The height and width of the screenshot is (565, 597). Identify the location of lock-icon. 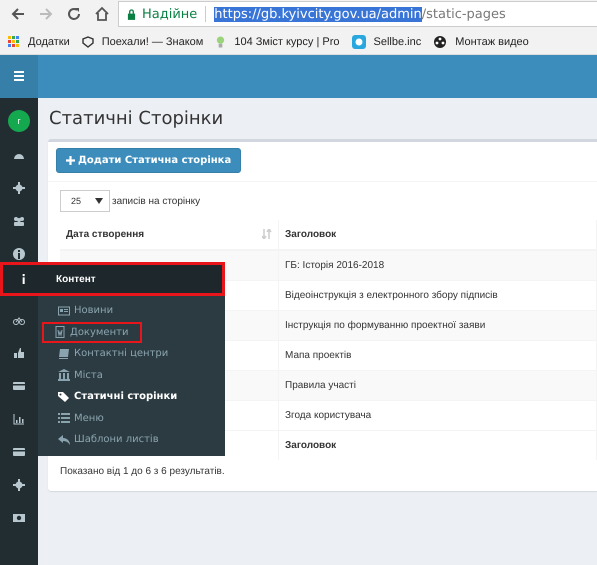
(131, 14).